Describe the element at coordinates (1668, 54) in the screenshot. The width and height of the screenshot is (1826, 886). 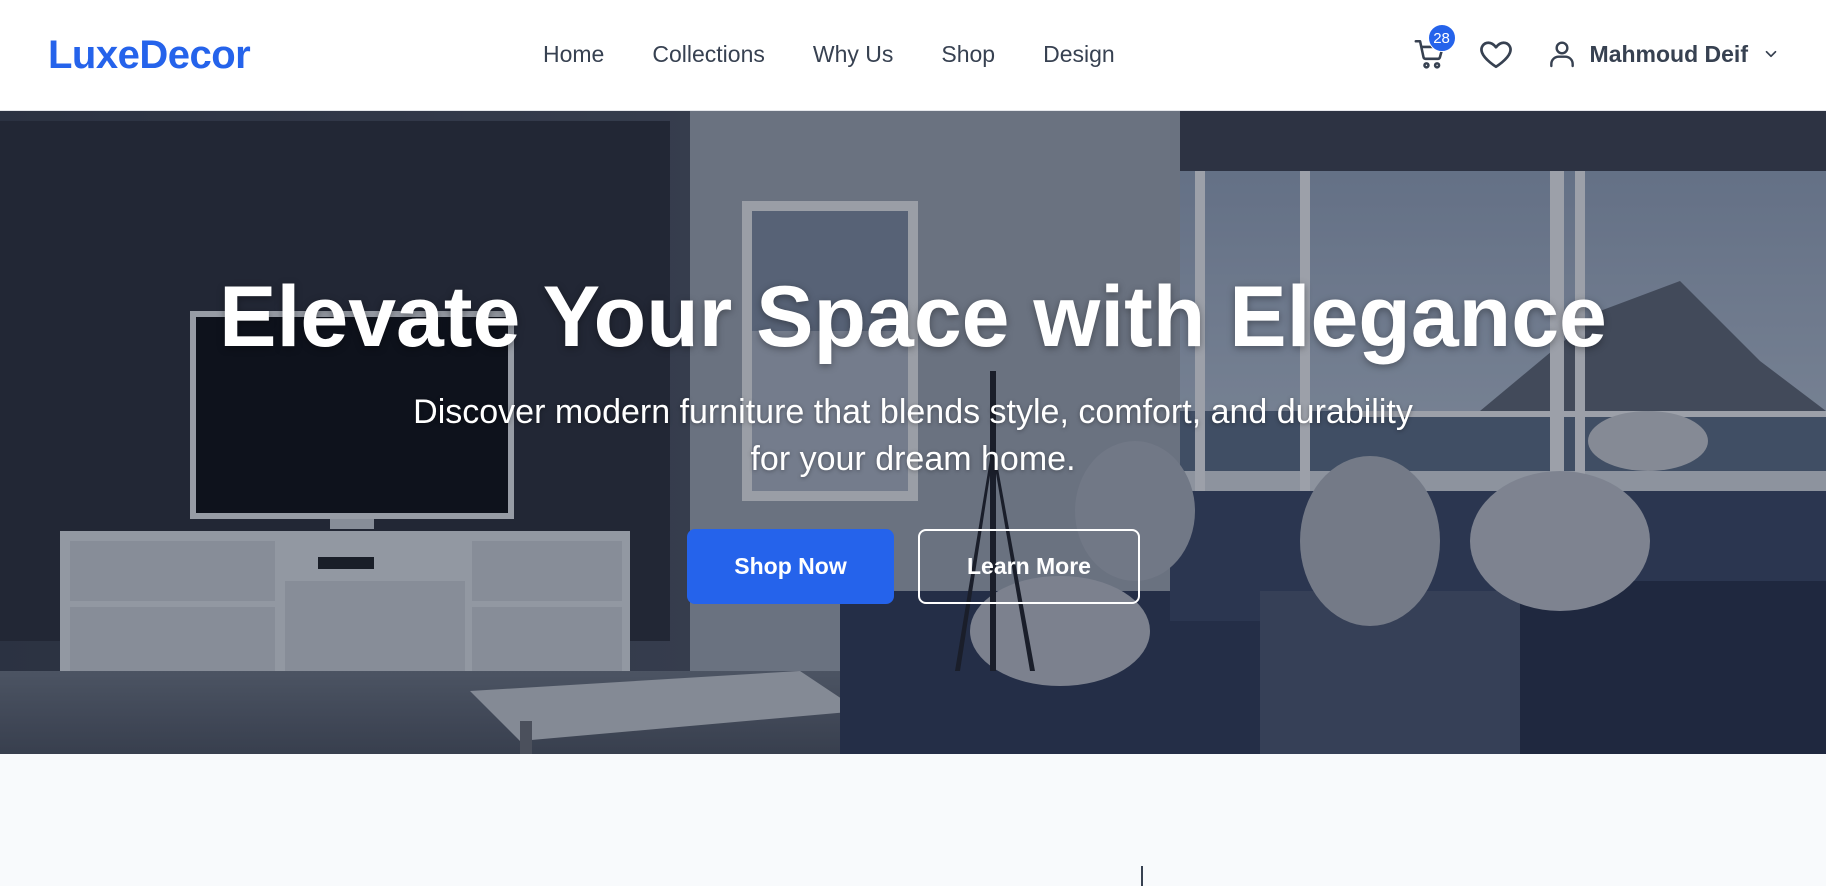
I see `user-name: Mahmoud Deif` at that location.